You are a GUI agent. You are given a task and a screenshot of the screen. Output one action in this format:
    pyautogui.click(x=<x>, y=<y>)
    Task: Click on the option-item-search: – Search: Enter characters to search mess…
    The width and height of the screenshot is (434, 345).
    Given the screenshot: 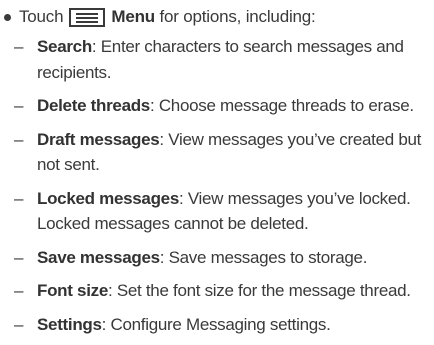 What is the action you would take?
    pyautogui.click(x=223, y=59)
    